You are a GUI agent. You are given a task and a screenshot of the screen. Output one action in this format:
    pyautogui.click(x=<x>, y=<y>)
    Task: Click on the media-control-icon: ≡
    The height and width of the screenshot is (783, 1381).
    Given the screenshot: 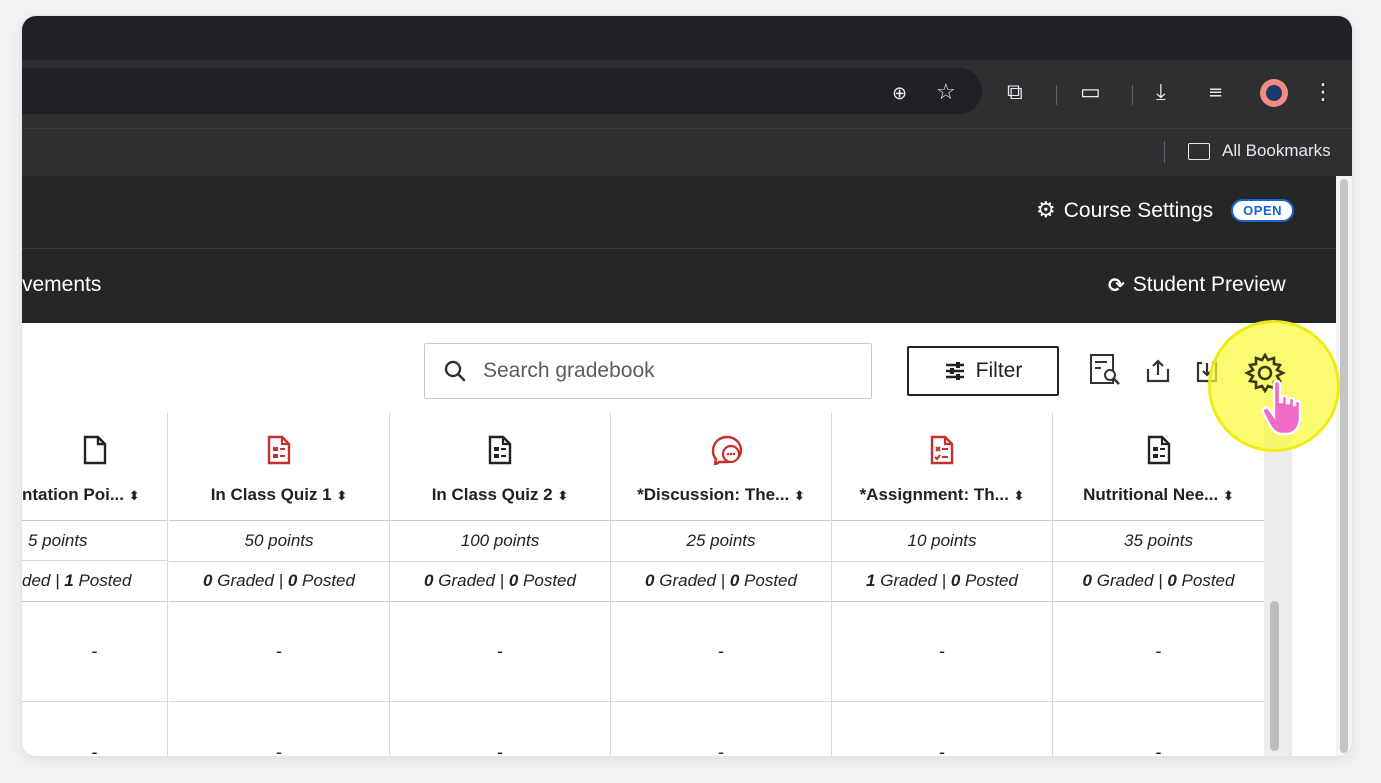 What is the action you would take?
    pyautogui.click(x=1215, y=93)
    